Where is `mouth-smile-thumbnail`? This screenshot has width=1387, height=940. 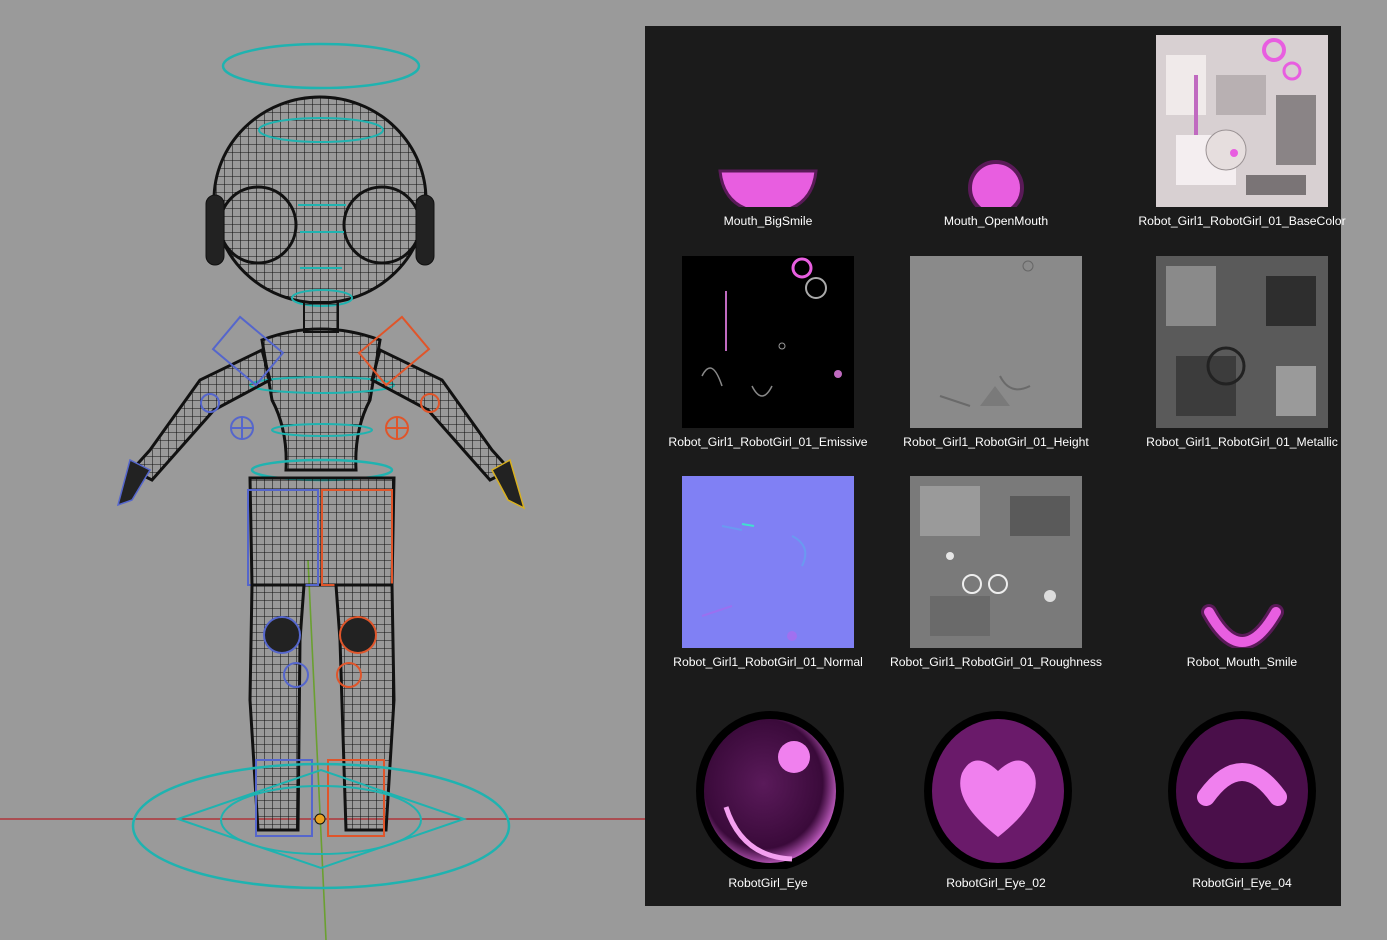
mouth-smile-thumbnail is located at coordinates (1242, 562).